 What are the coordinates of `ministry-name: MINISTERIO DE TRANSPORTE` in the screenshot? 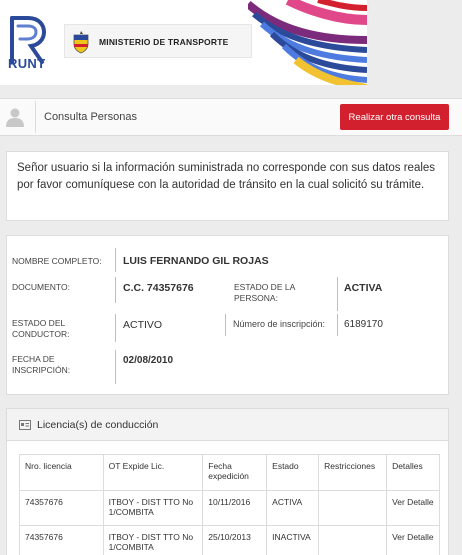 It's located at (164, 42).